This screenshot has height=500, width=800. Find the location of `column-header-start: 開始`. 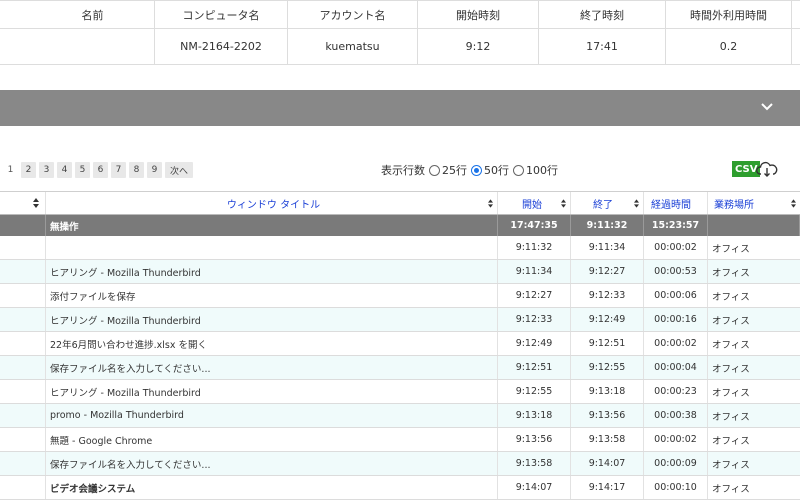

column-header-start: 開始 is located at coordinates (534, 203).